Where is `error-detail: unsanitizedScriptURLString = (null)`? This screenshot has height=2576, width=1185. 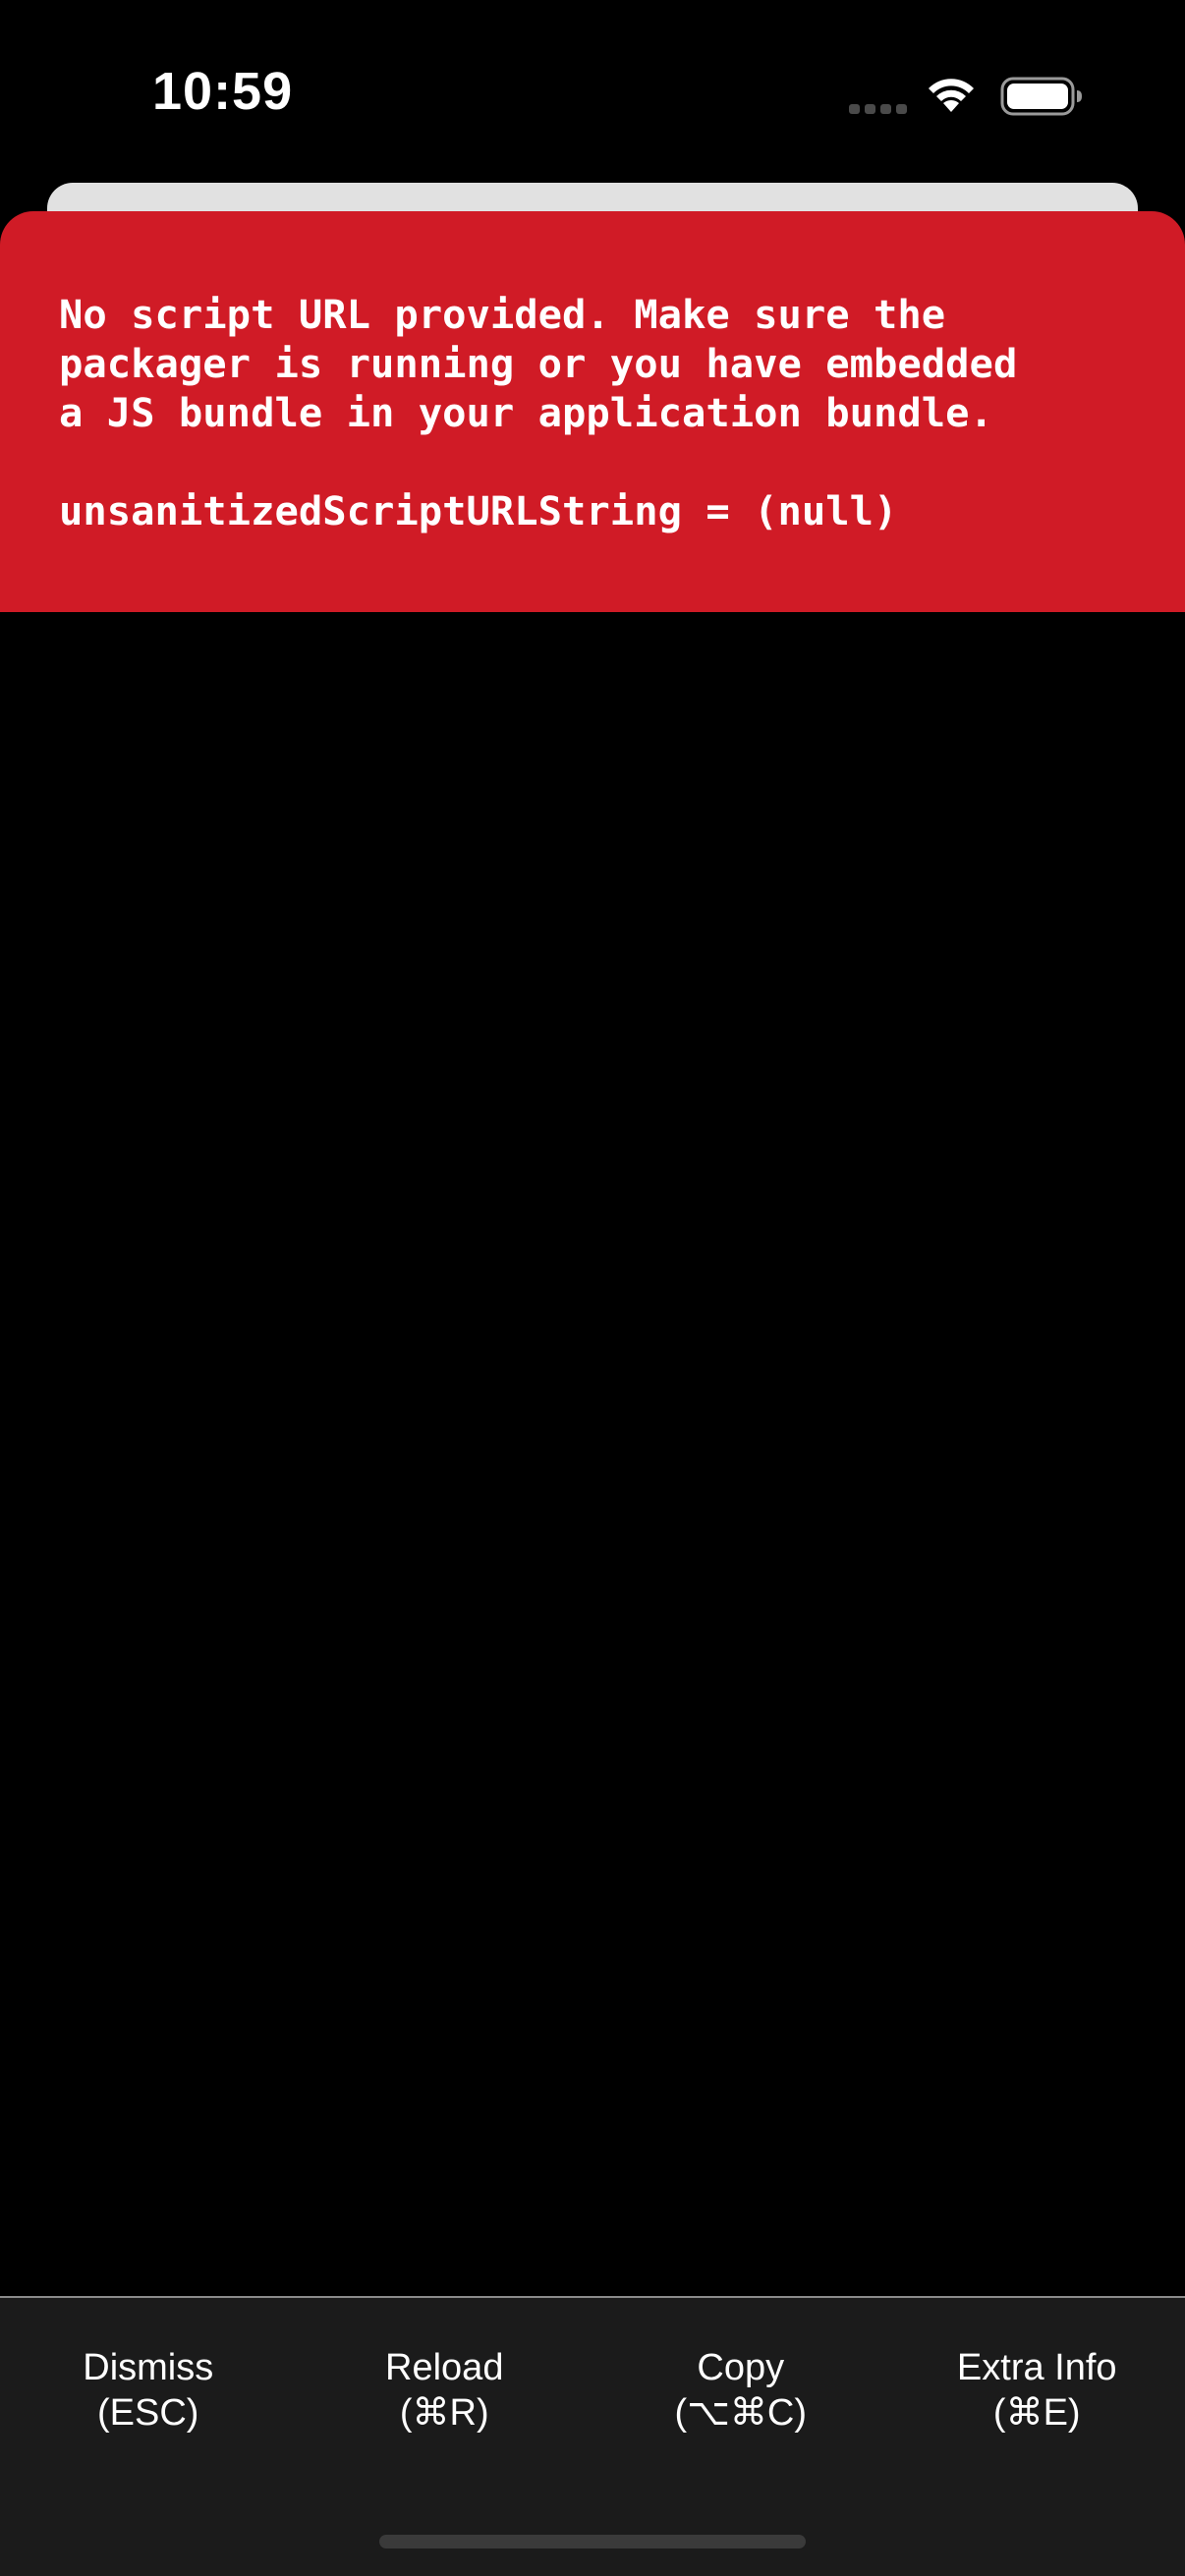 error-detail: unsanitizedScriptURLString = (null) is located at coordinates (479, 510).